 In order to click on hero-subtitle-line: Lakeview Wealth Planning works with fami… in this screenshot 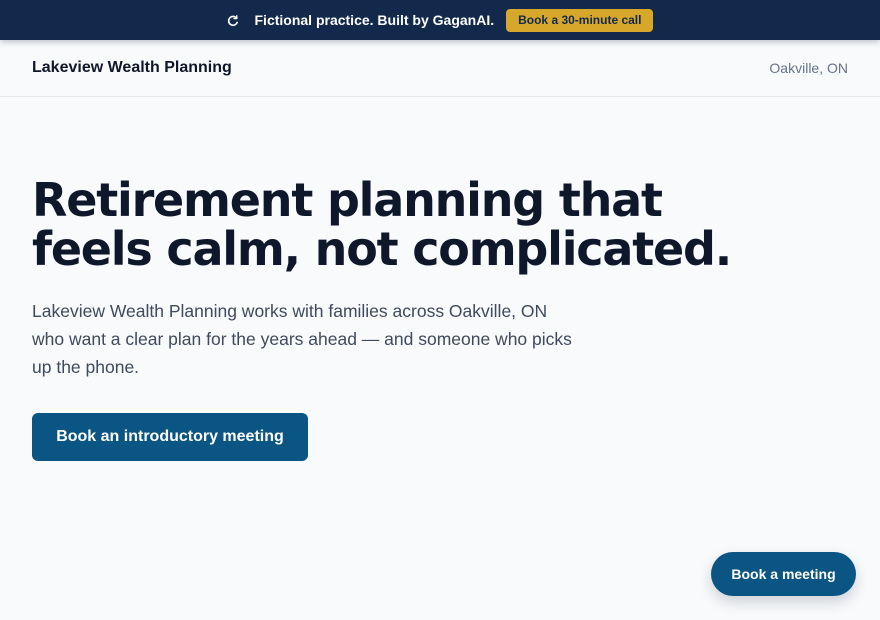, I will do `click(290, 311)`.